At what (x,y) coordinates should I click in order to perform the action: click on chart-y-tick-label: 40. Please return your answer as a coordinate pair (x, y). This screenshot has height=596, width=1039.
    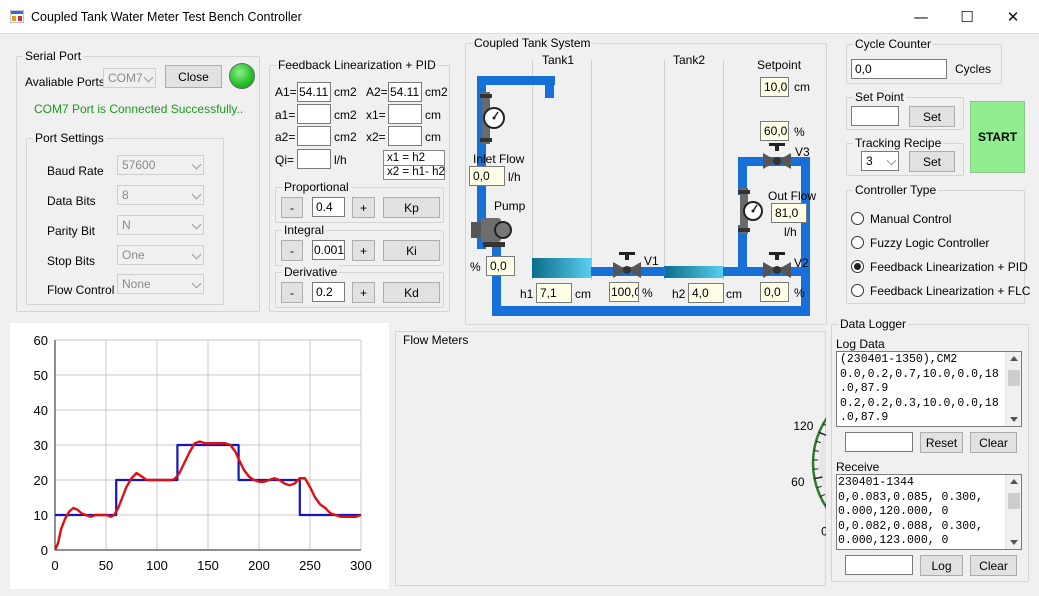
    Looking at the image, I should click on (41, 410).